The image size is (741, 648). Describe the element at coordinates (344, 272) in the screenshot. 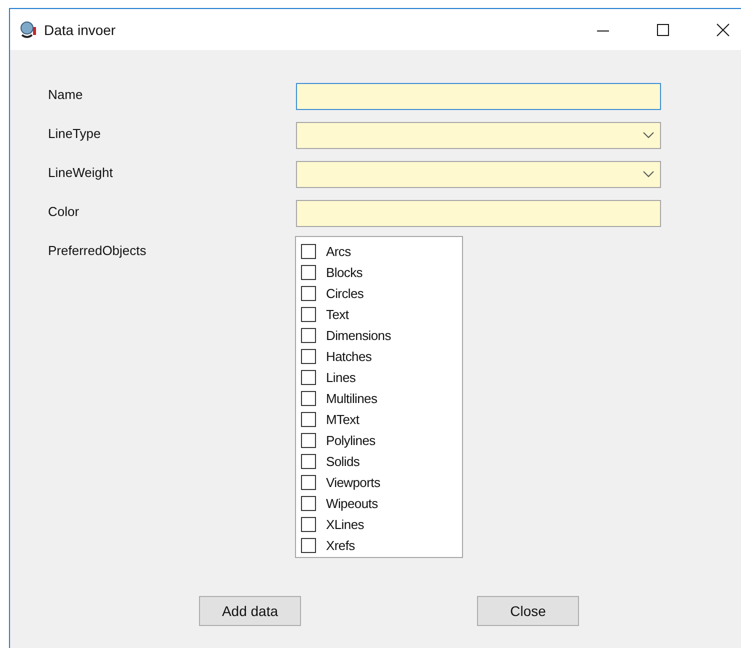

I see `checkbox-label: Blocks` at that location.